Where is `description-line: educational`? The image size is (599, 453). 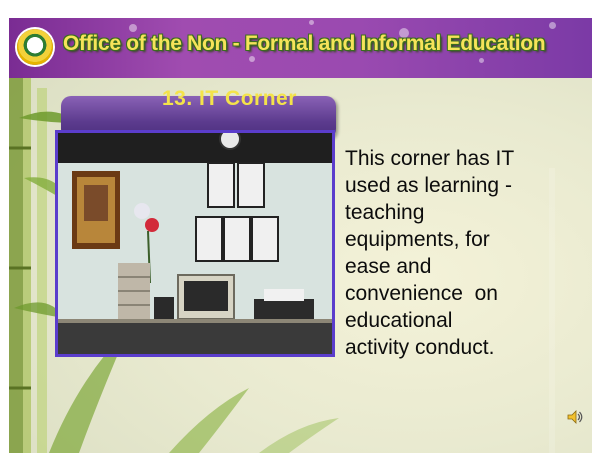
description-line: educational is located at coordinates (399, 320).